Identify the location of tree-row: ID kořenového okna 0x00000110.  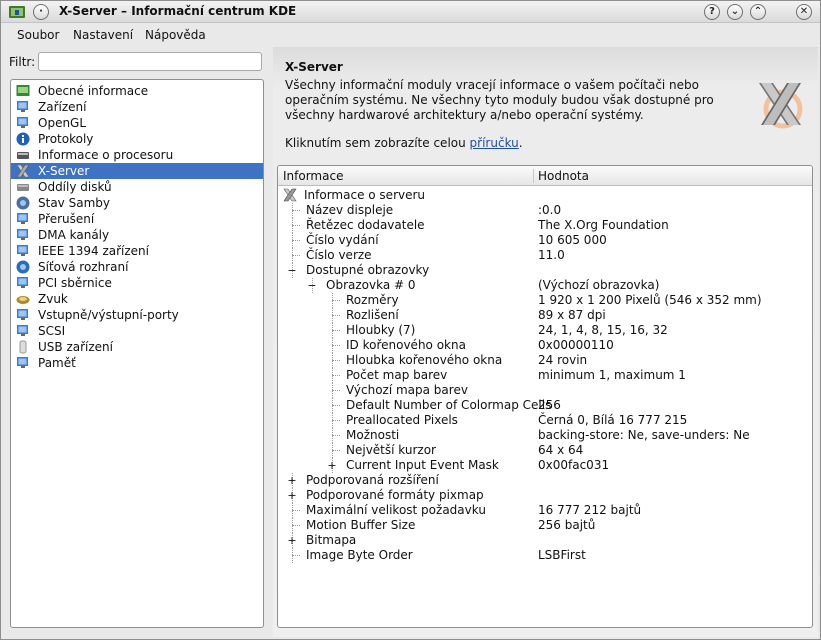
(545, 345).